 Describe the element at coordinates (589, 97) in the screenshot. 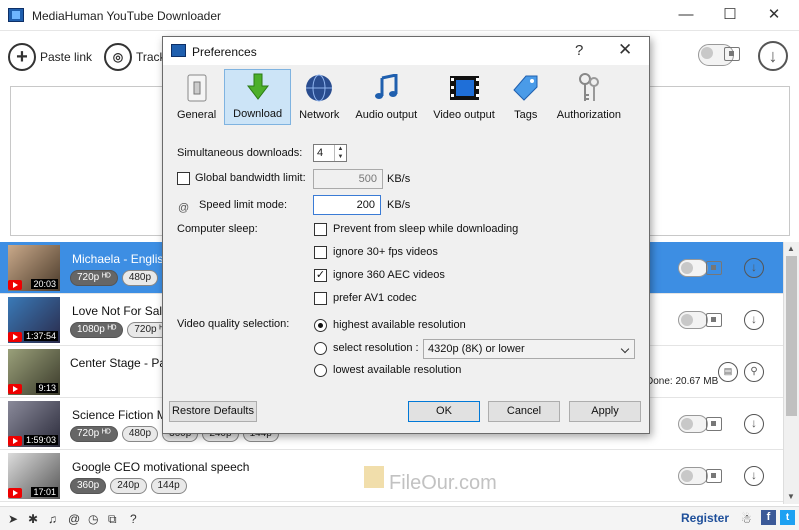

I see `tab-authorization: Authorization` at that location.